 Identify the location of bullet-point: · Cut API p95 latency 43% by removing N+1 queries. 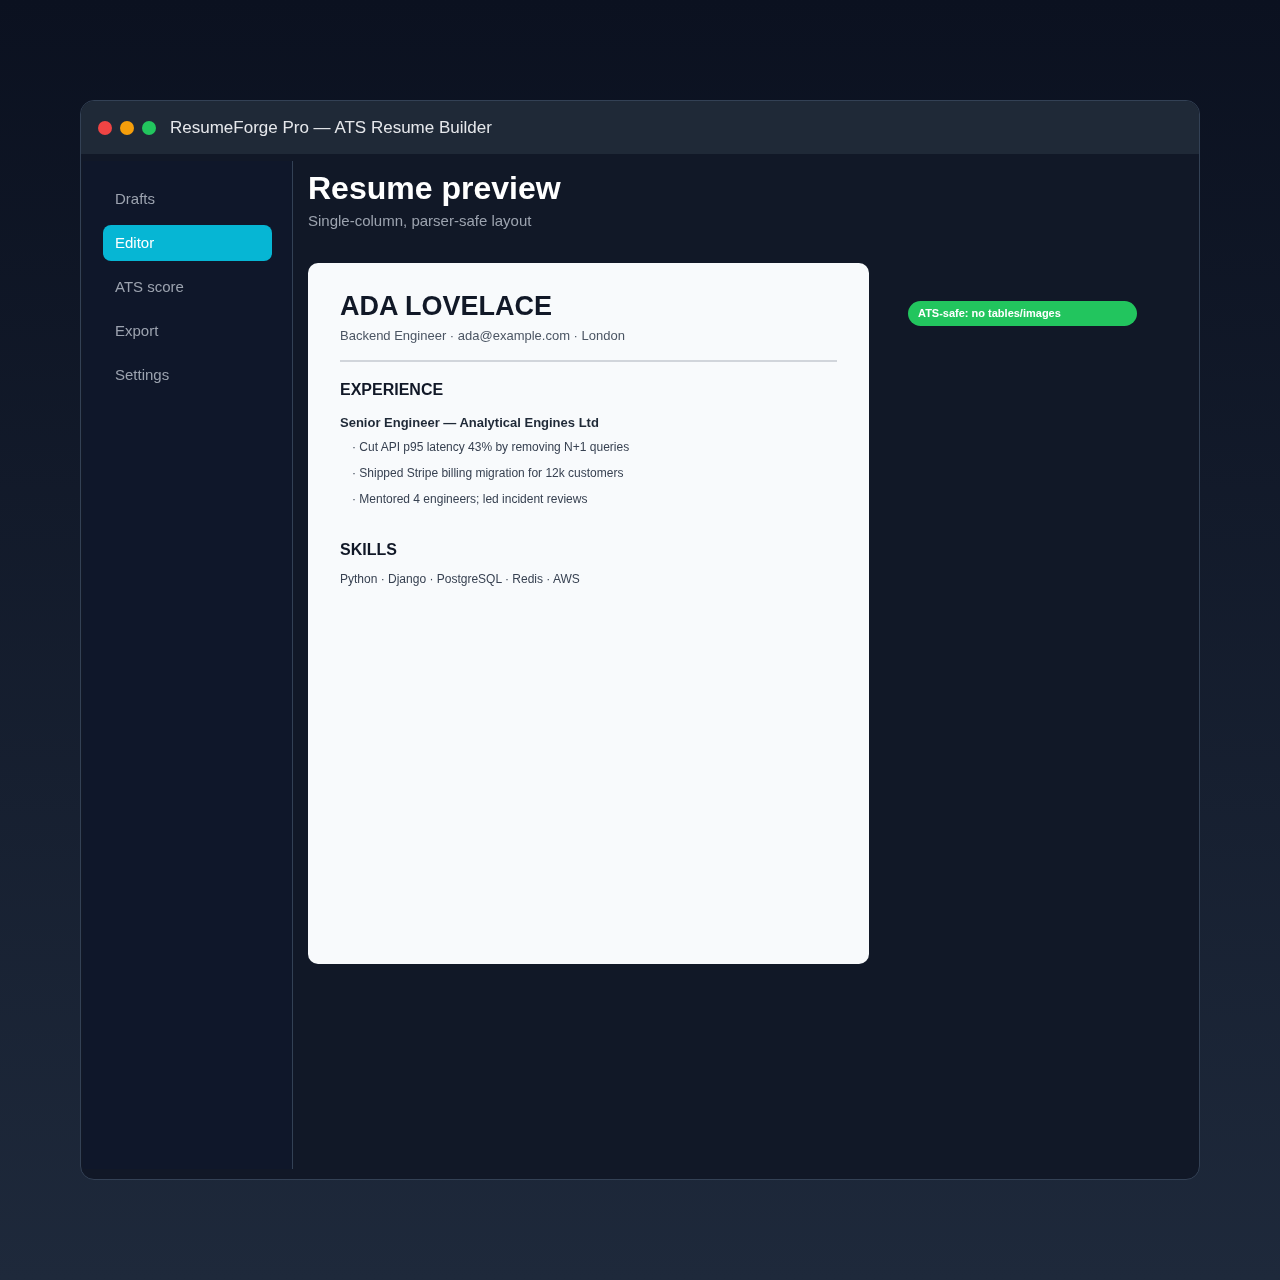
(491, 447).